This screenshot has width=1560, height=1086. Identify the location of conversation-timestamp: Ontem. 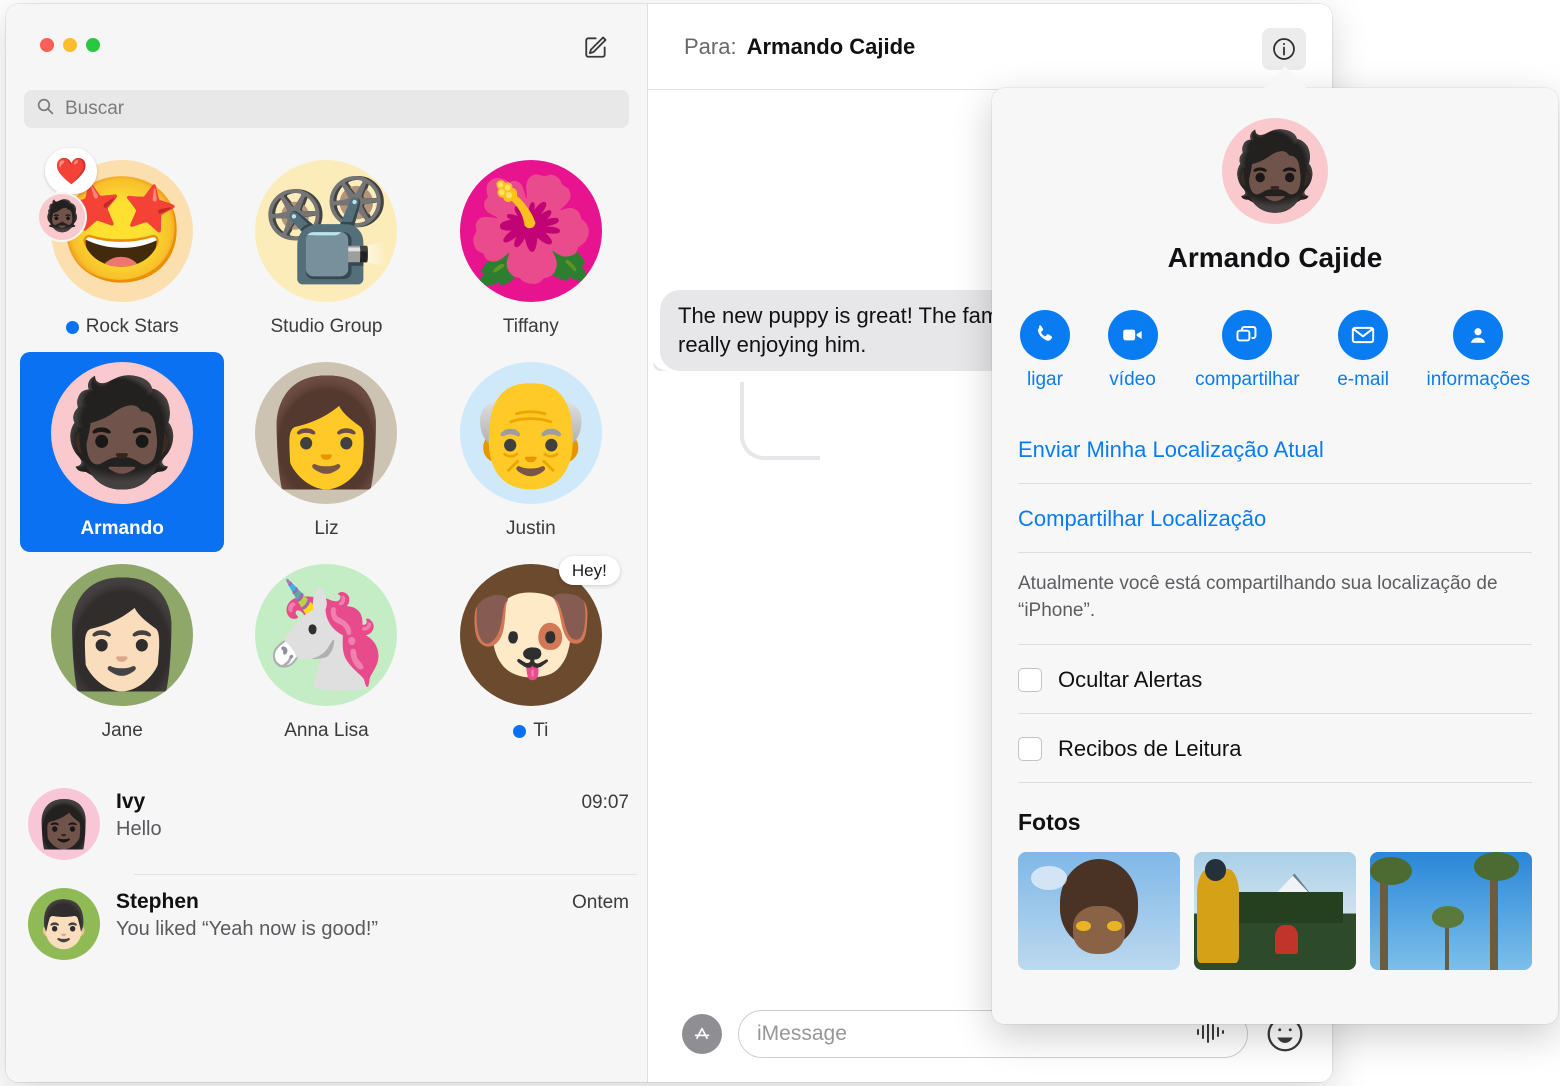
(600, 902).